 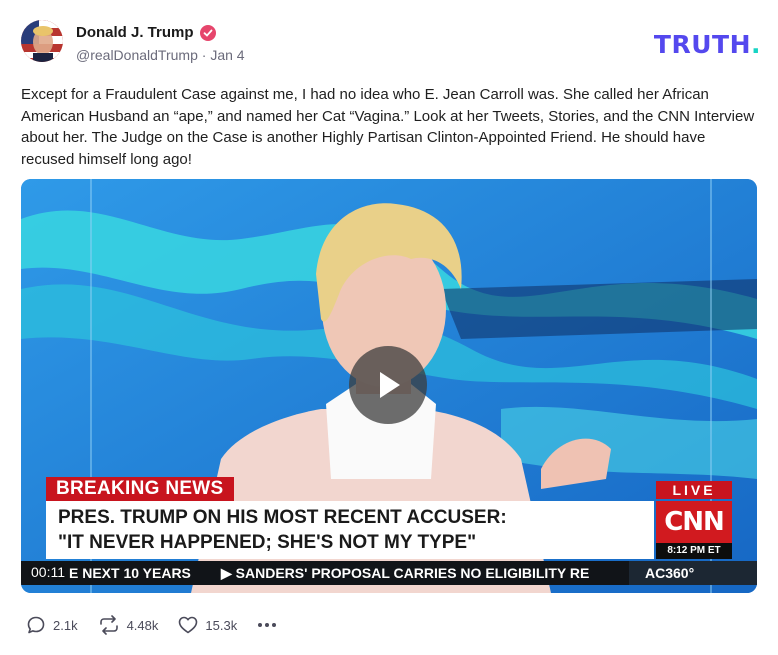 What do you see at coordinates (188, 625) in the screenshot?
I see `like-icon` at bounding box center [188, 625].